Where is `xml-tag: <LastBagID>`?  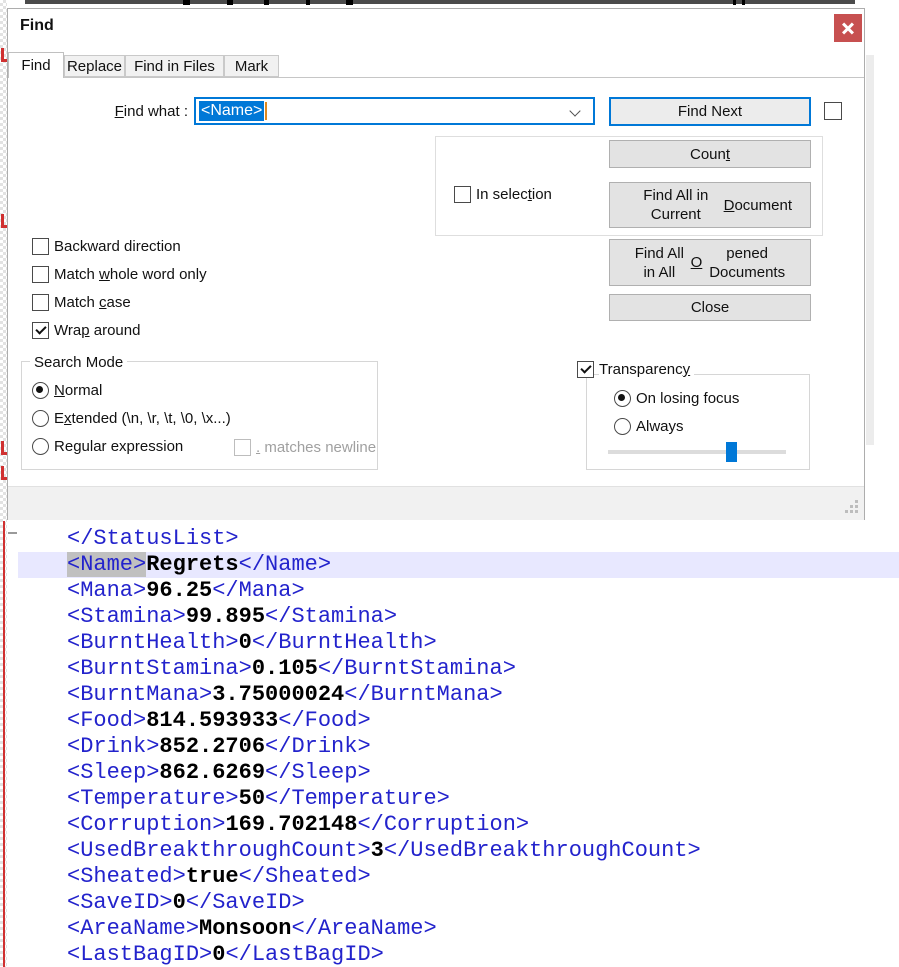
xml-tag: <LastBagID> is located at coordinates (140, 954).